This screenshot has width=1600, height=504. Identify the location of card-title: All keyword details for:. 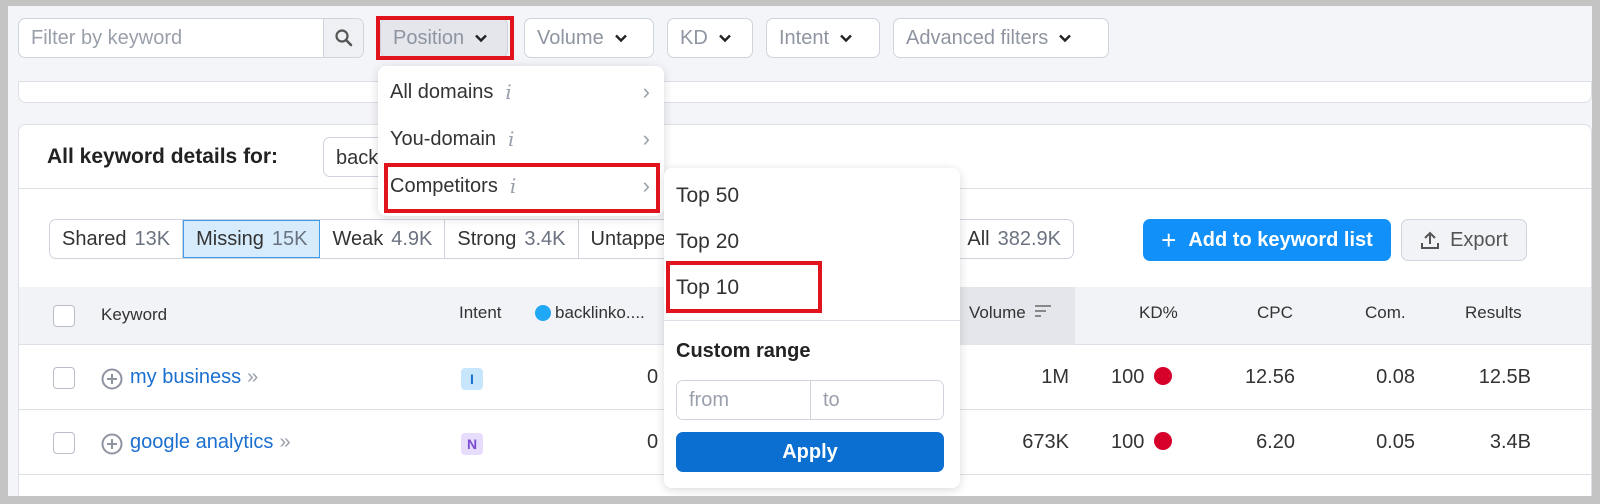
(163, 156).